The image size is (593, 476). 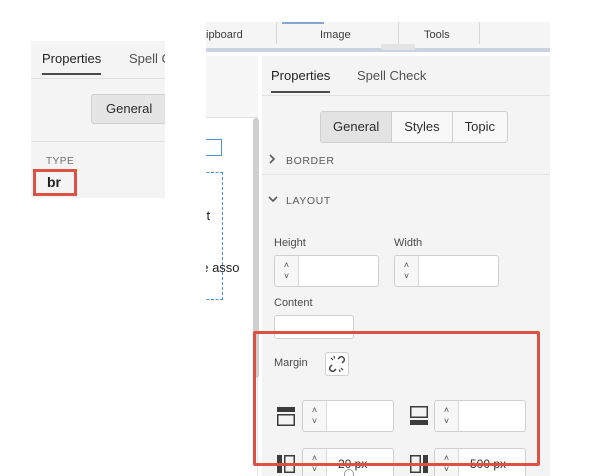 What do you see at coordinates (419, 464) in the screenshot?
I see `margin-right-icon` at bounding box center [419, 464].